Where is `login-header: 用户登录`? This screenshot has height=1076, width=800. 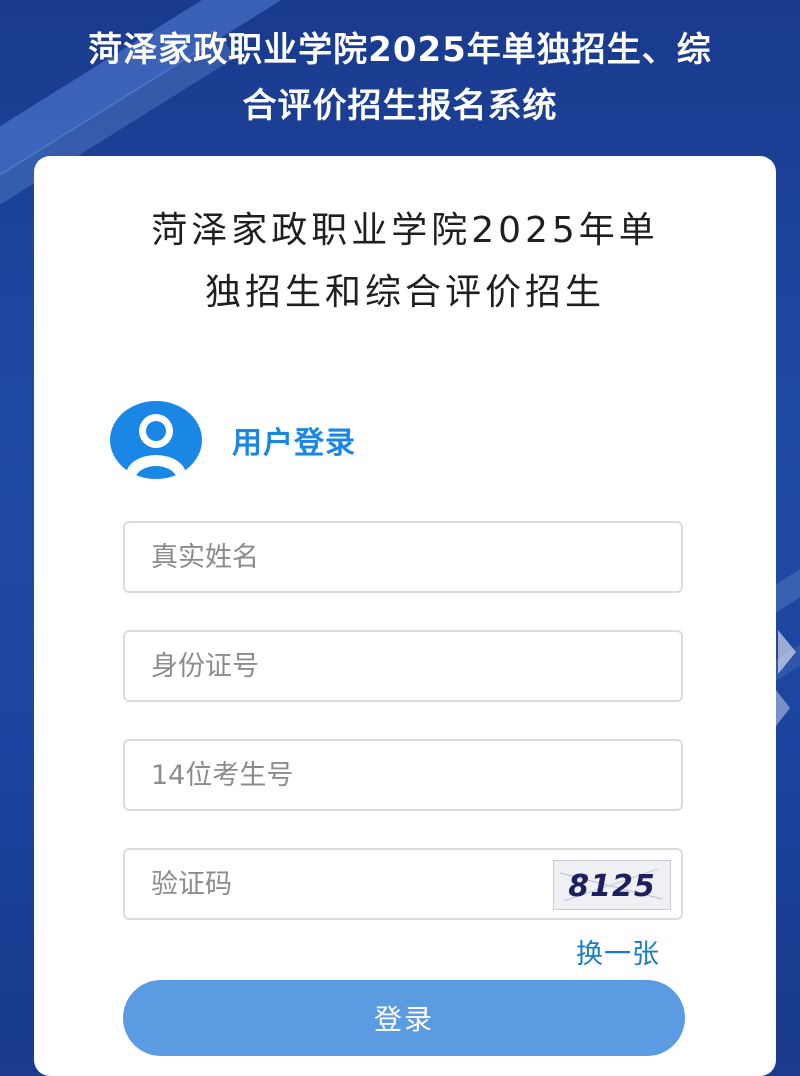 login-header: 用户登录 is located at coordinates (233, 440).